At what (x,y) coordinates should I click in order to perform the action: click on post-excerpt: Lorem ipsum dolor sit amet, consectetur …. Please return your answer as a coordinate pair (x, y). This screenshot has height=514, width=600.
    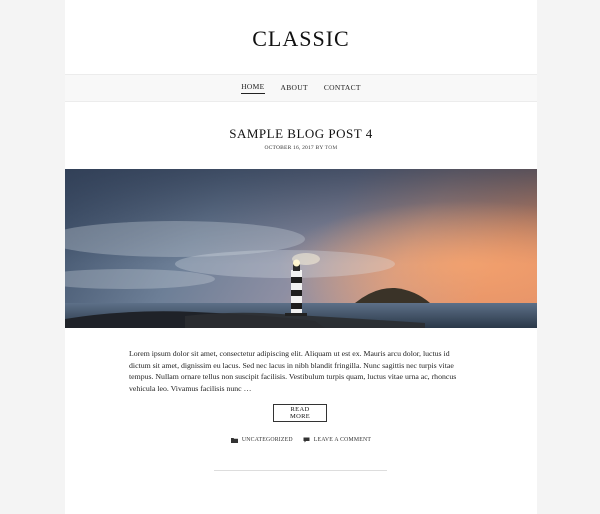
    Looking at the image, I should click on (293, 371).